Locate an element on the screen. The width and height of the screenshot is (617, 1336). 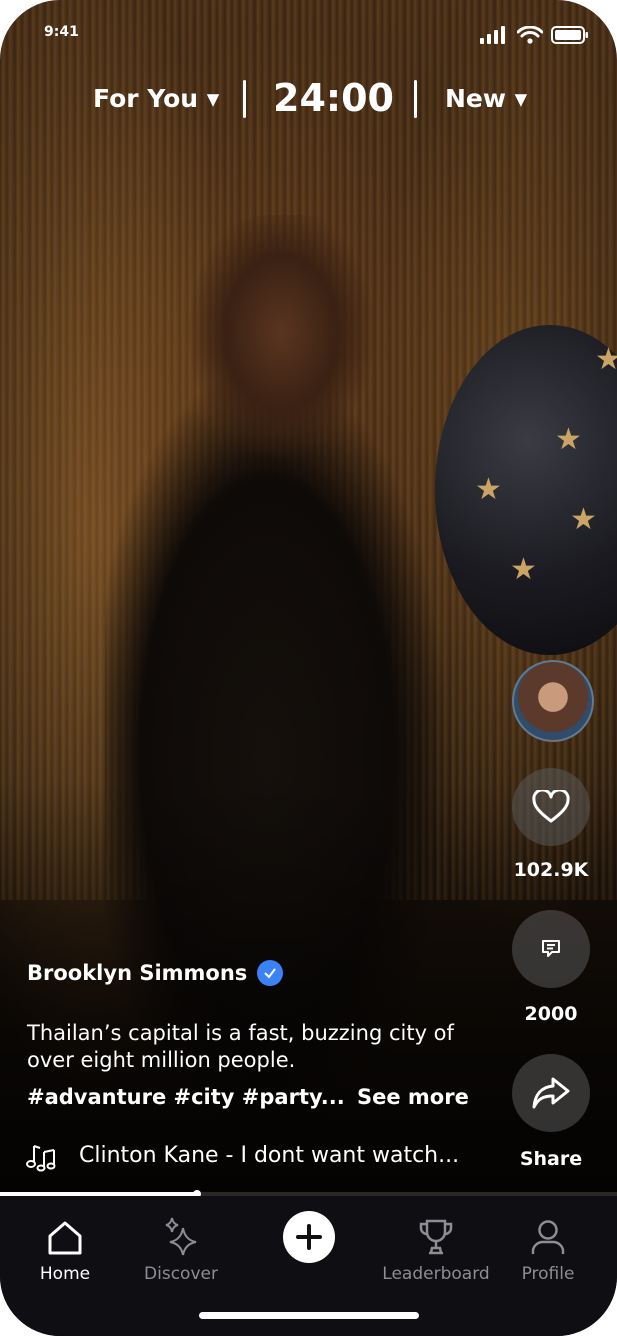
nav-label: Leaderboard is located at coordinates (436, 1274).